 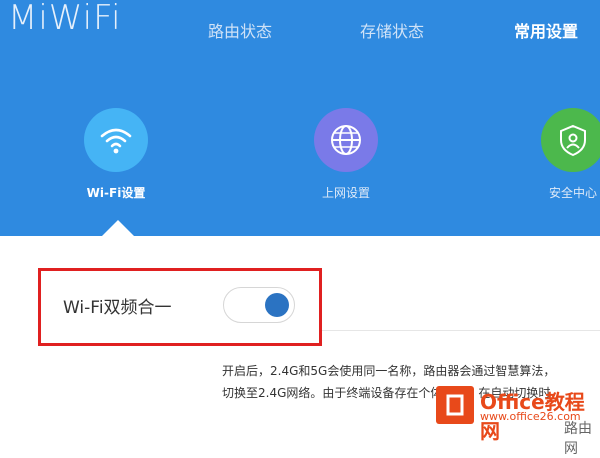 What do you see at coordinates (117, 308) in the screenshot?
I see `wifi-dual-band-label: Wi-Fi双频合一` at bounding box center [117, 308].